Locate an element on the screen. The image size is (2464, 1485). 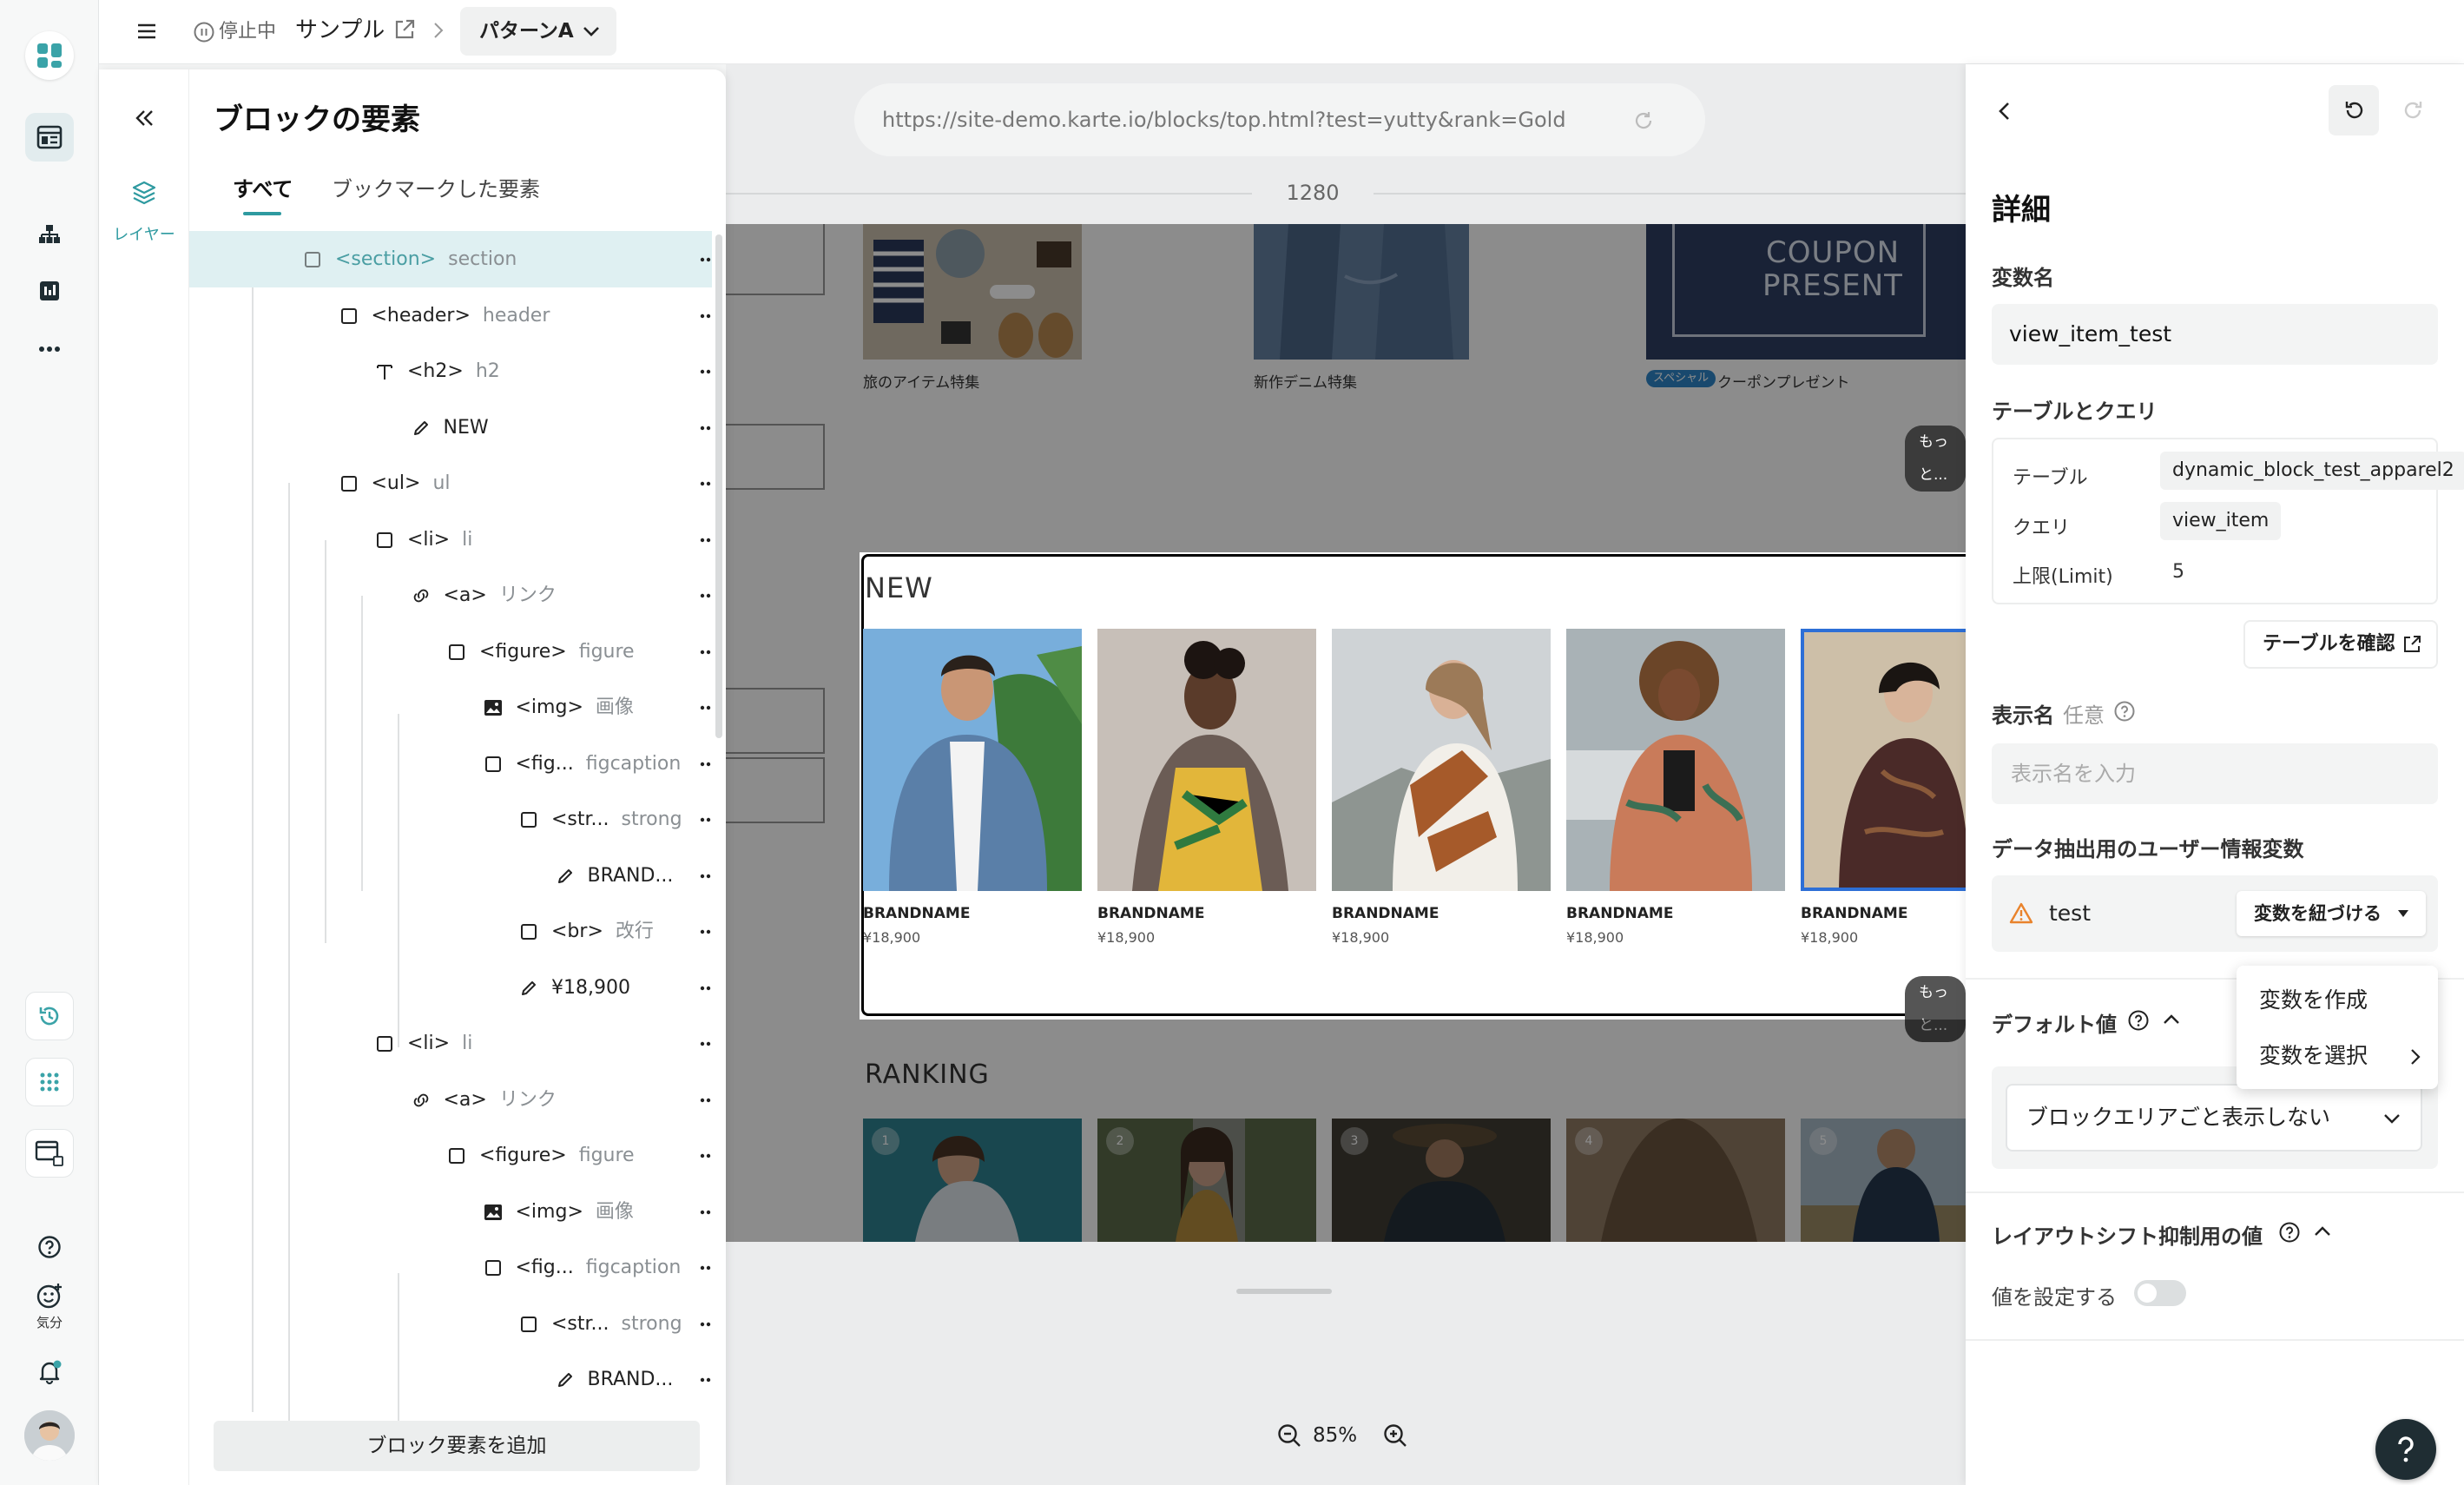
layer-row-kind: ul is located at coordinates (441, 483).